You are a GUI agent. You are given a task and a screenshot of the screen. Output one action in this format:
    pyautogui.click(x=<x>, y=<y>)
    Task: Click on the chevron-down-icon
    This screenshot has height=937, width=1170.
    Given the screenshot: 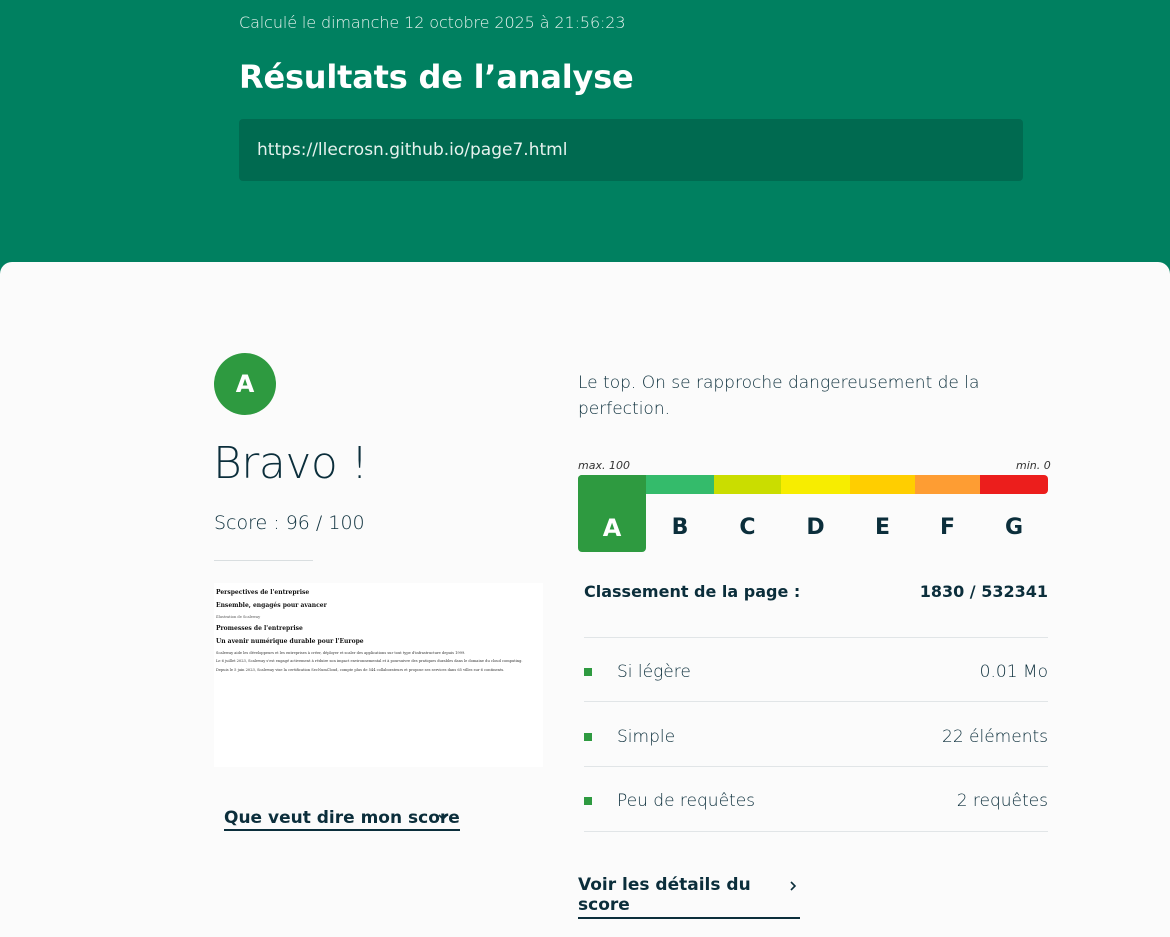 What is the action you would take?
    pyautogui.click(x=443, y=817)
    